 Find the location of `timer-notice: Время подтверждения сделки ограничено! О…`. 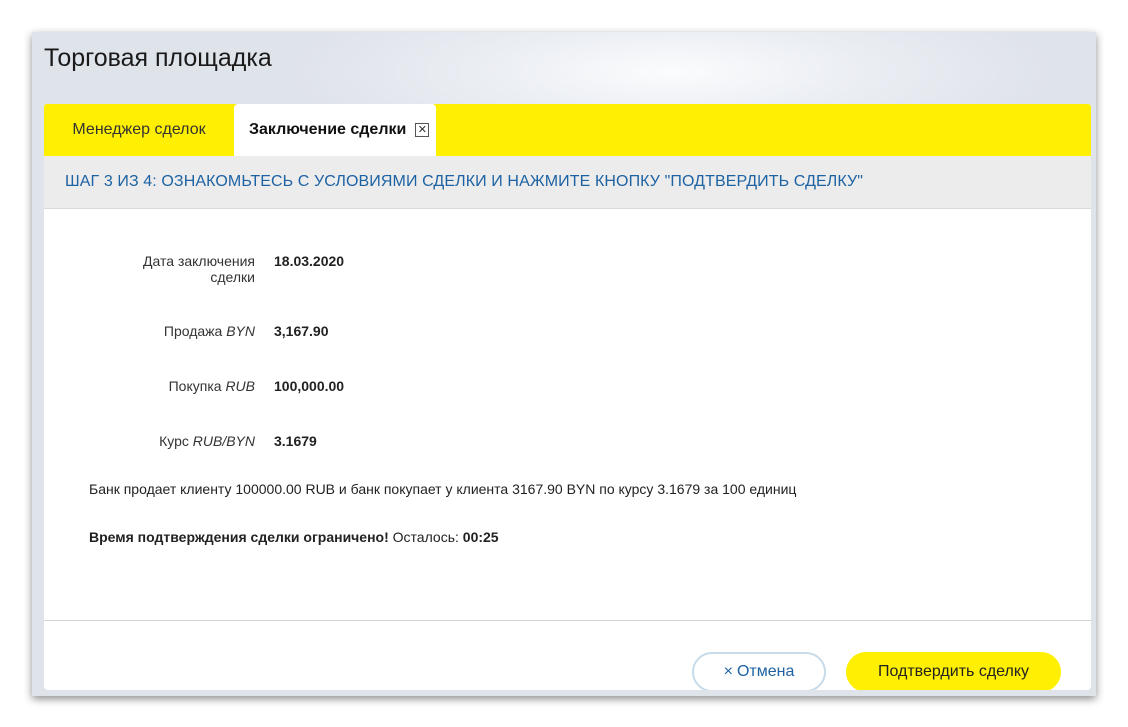

timer-notice: Время подтверждения сделки ограничено! О… is located at coordinates (294, 537).